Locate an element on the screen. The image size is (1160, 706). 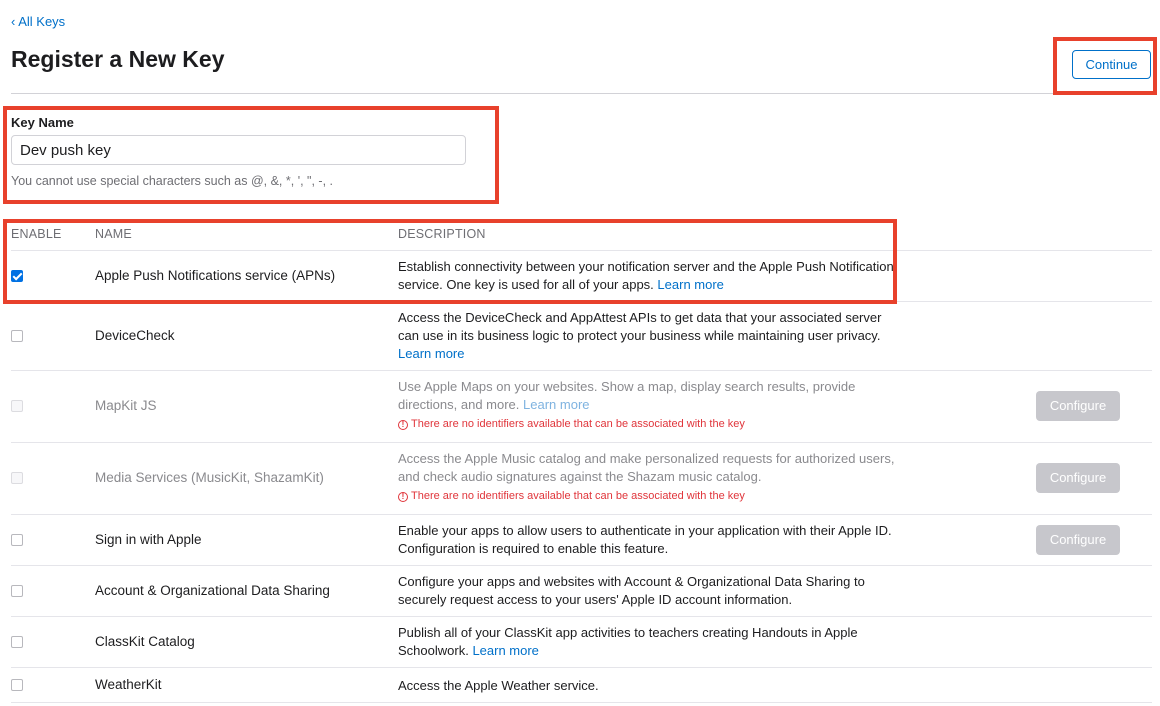
service-name-media-services: Media Services (MusicKit, ShazamKit) is located at coordinates (209, 477).